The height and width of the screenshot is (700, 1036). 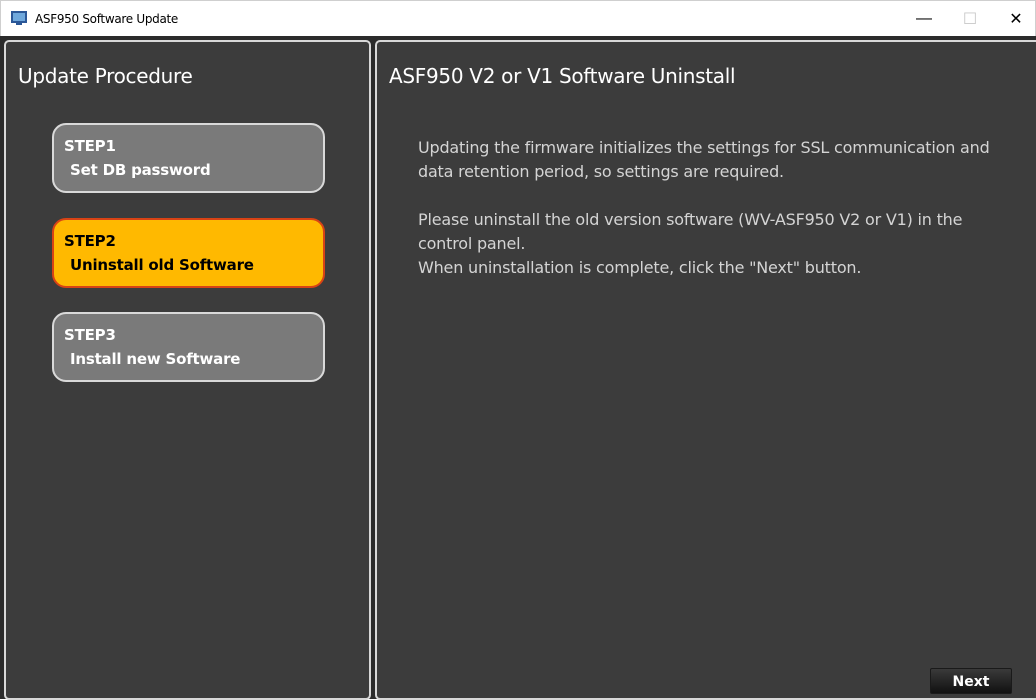 What do you see at coordinates (105, 76) in the screenshot?
I see `procedure-heading: Update Procedure` at bounding box center [105, 76].